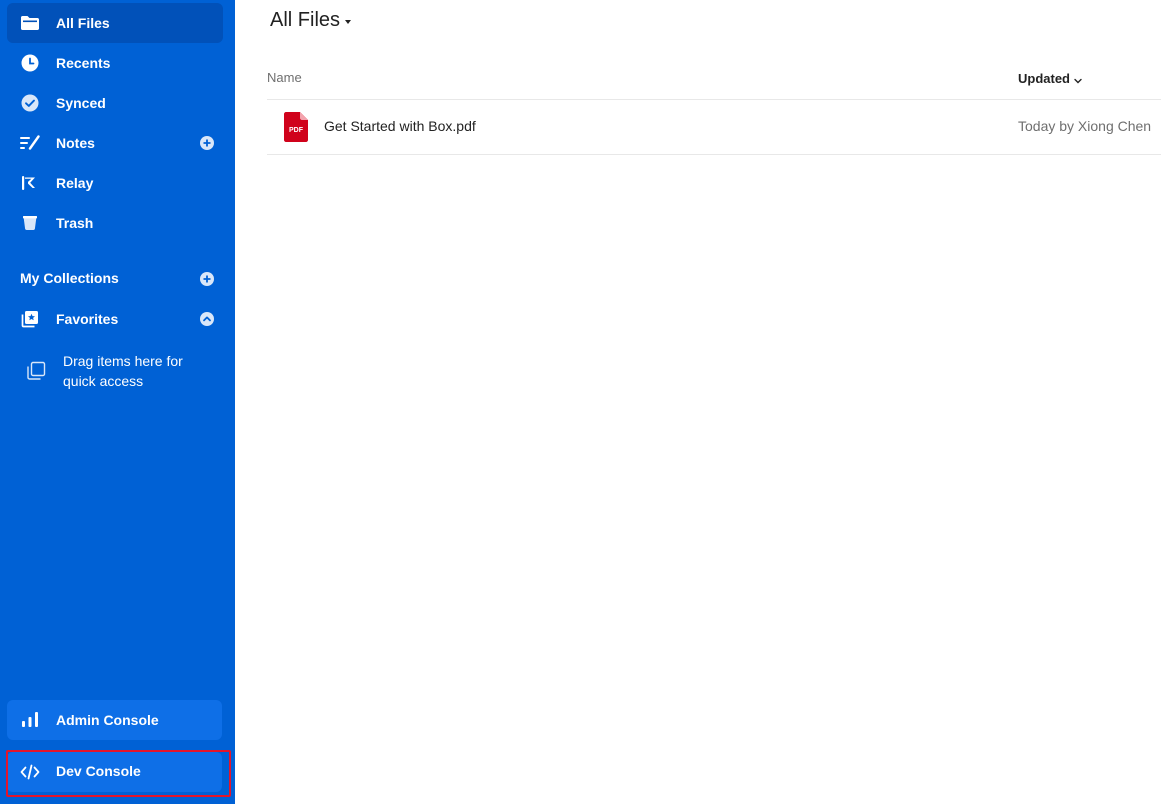 The width and height of the screenshot is (1161, 804). Describe the element at coordinates (115, 23) in the screenshot. I see `sidebar-item-all-files: All Files` at that location.